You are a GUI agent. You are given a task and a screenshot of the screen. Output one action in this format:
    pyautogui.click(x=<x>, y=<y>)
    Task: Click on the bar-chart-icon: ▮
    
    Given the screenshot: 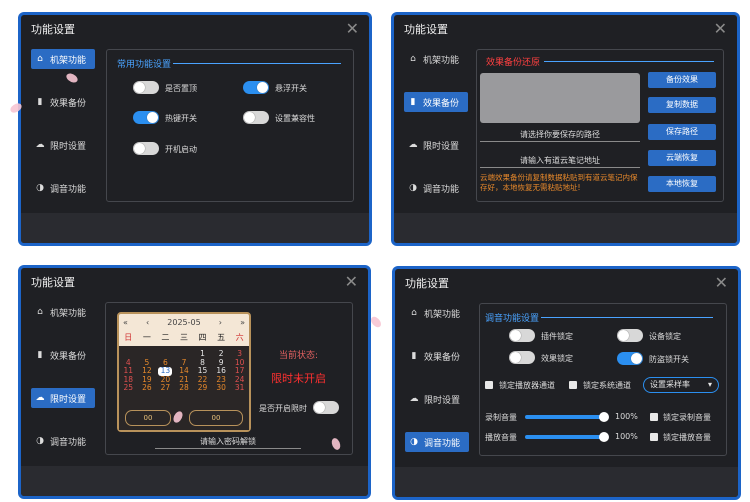 What is the action you would take?
    pyautogui.click(x=414, y=356)
    